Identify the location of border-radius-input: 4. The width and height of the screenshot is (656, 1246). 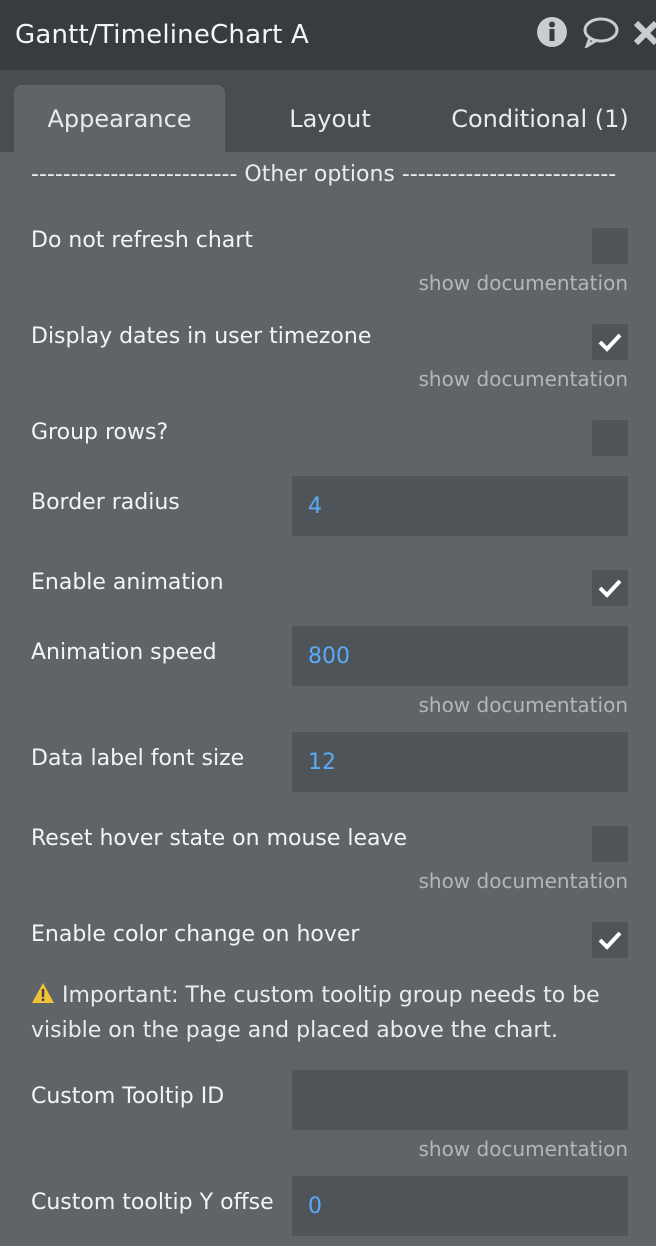
(460, 506).